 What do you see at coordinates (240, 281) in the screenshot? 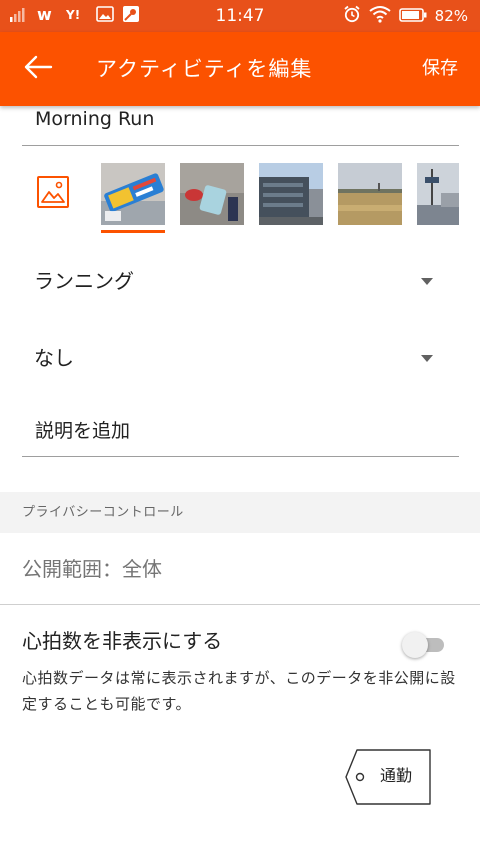
I see `sport-type-dropdown: ランニング` at bounding box center [240, 281].